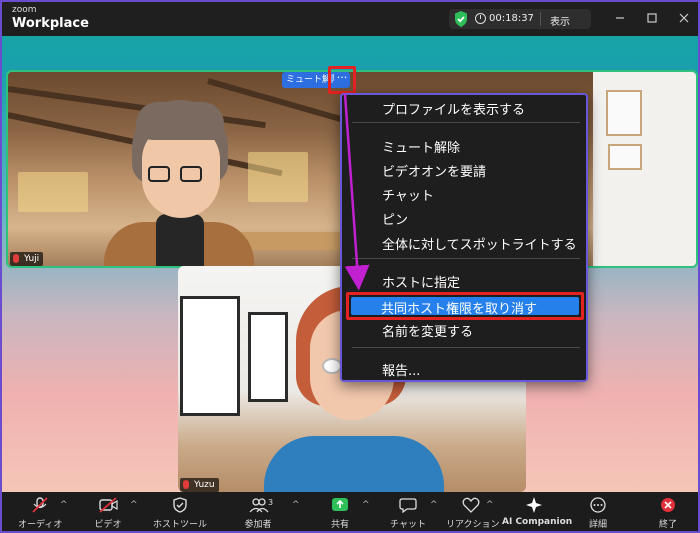  I want to click on participants-button: 参加者, so click(258, 511).